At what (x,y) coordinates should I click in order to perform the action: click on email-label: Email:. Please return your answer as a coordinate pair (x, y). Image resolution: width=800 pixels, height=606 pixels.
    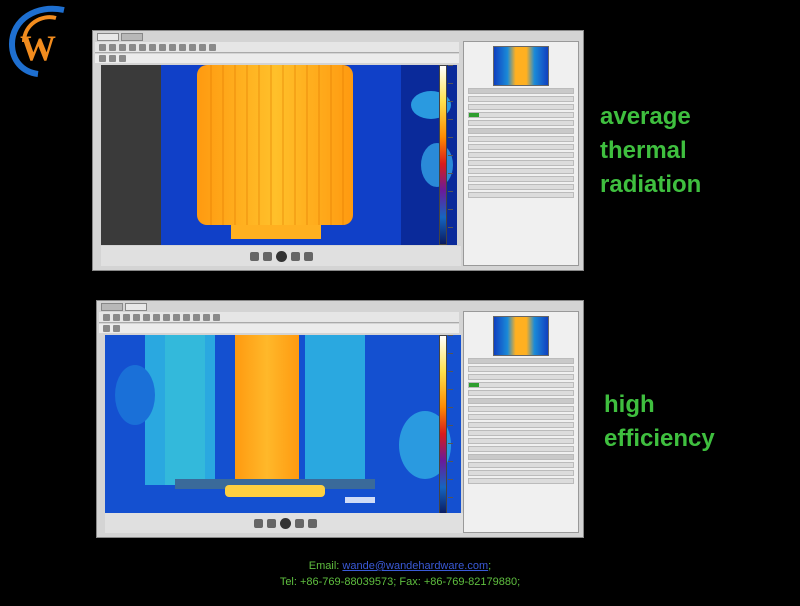
    Looking at the image, I should click on (324, 566).